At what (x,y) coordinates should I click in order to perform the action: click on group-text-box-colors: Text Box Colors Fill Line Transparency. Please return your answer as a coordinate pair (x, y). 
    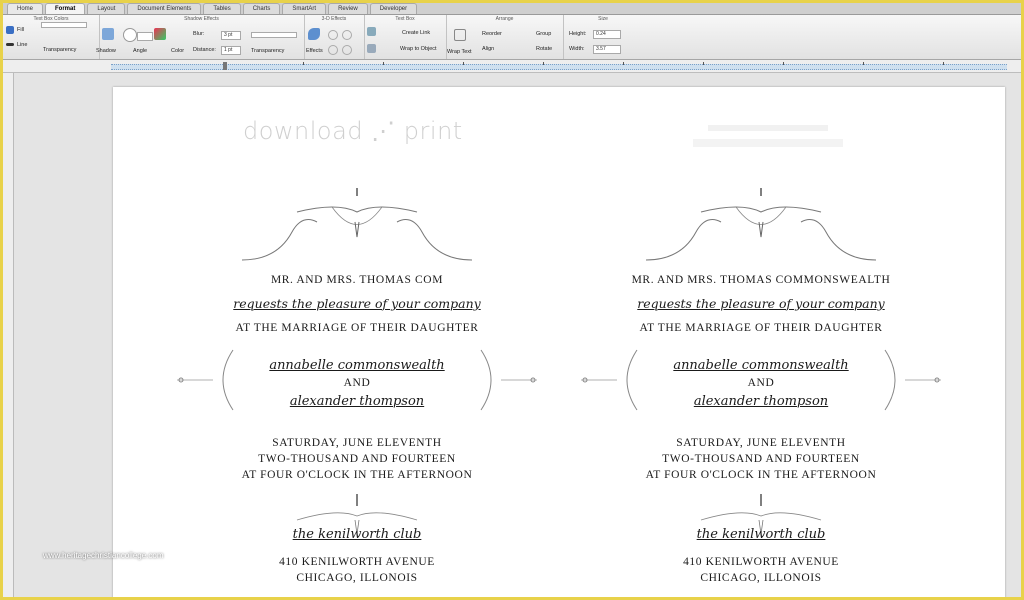
    Looking at the image, I should click on (51, 37).